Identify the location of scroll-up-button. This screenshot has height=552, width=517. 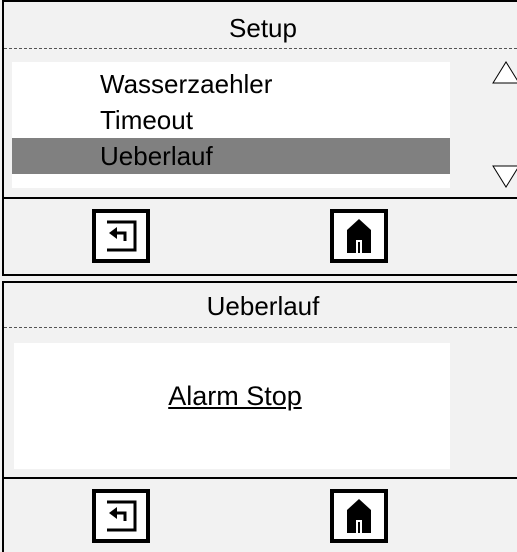
(504, 72).